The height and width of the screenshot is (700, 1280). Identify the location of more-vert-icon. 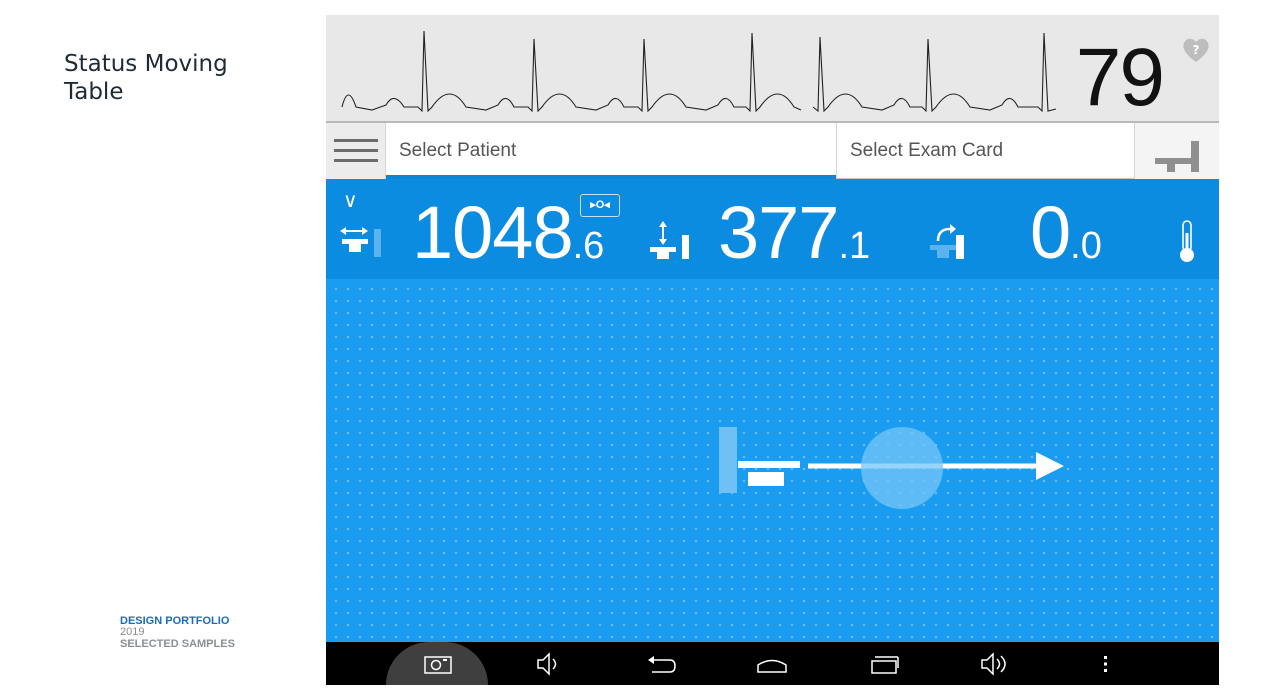
(1106, 664).